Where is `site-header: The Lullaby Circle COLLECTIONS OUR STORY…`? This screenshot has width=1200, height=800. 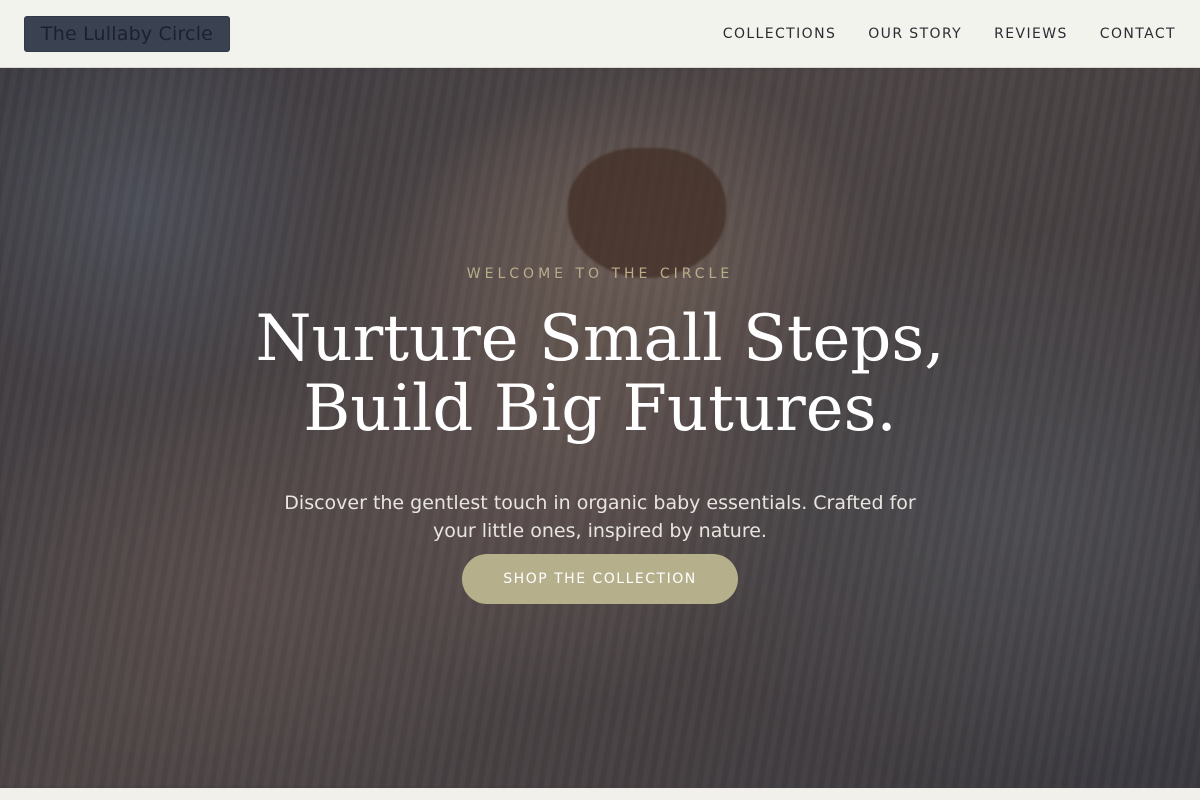 site-header: The Lullaby Circle COLLECTIONS OUR STORY… is located at coordinates (600, 34).